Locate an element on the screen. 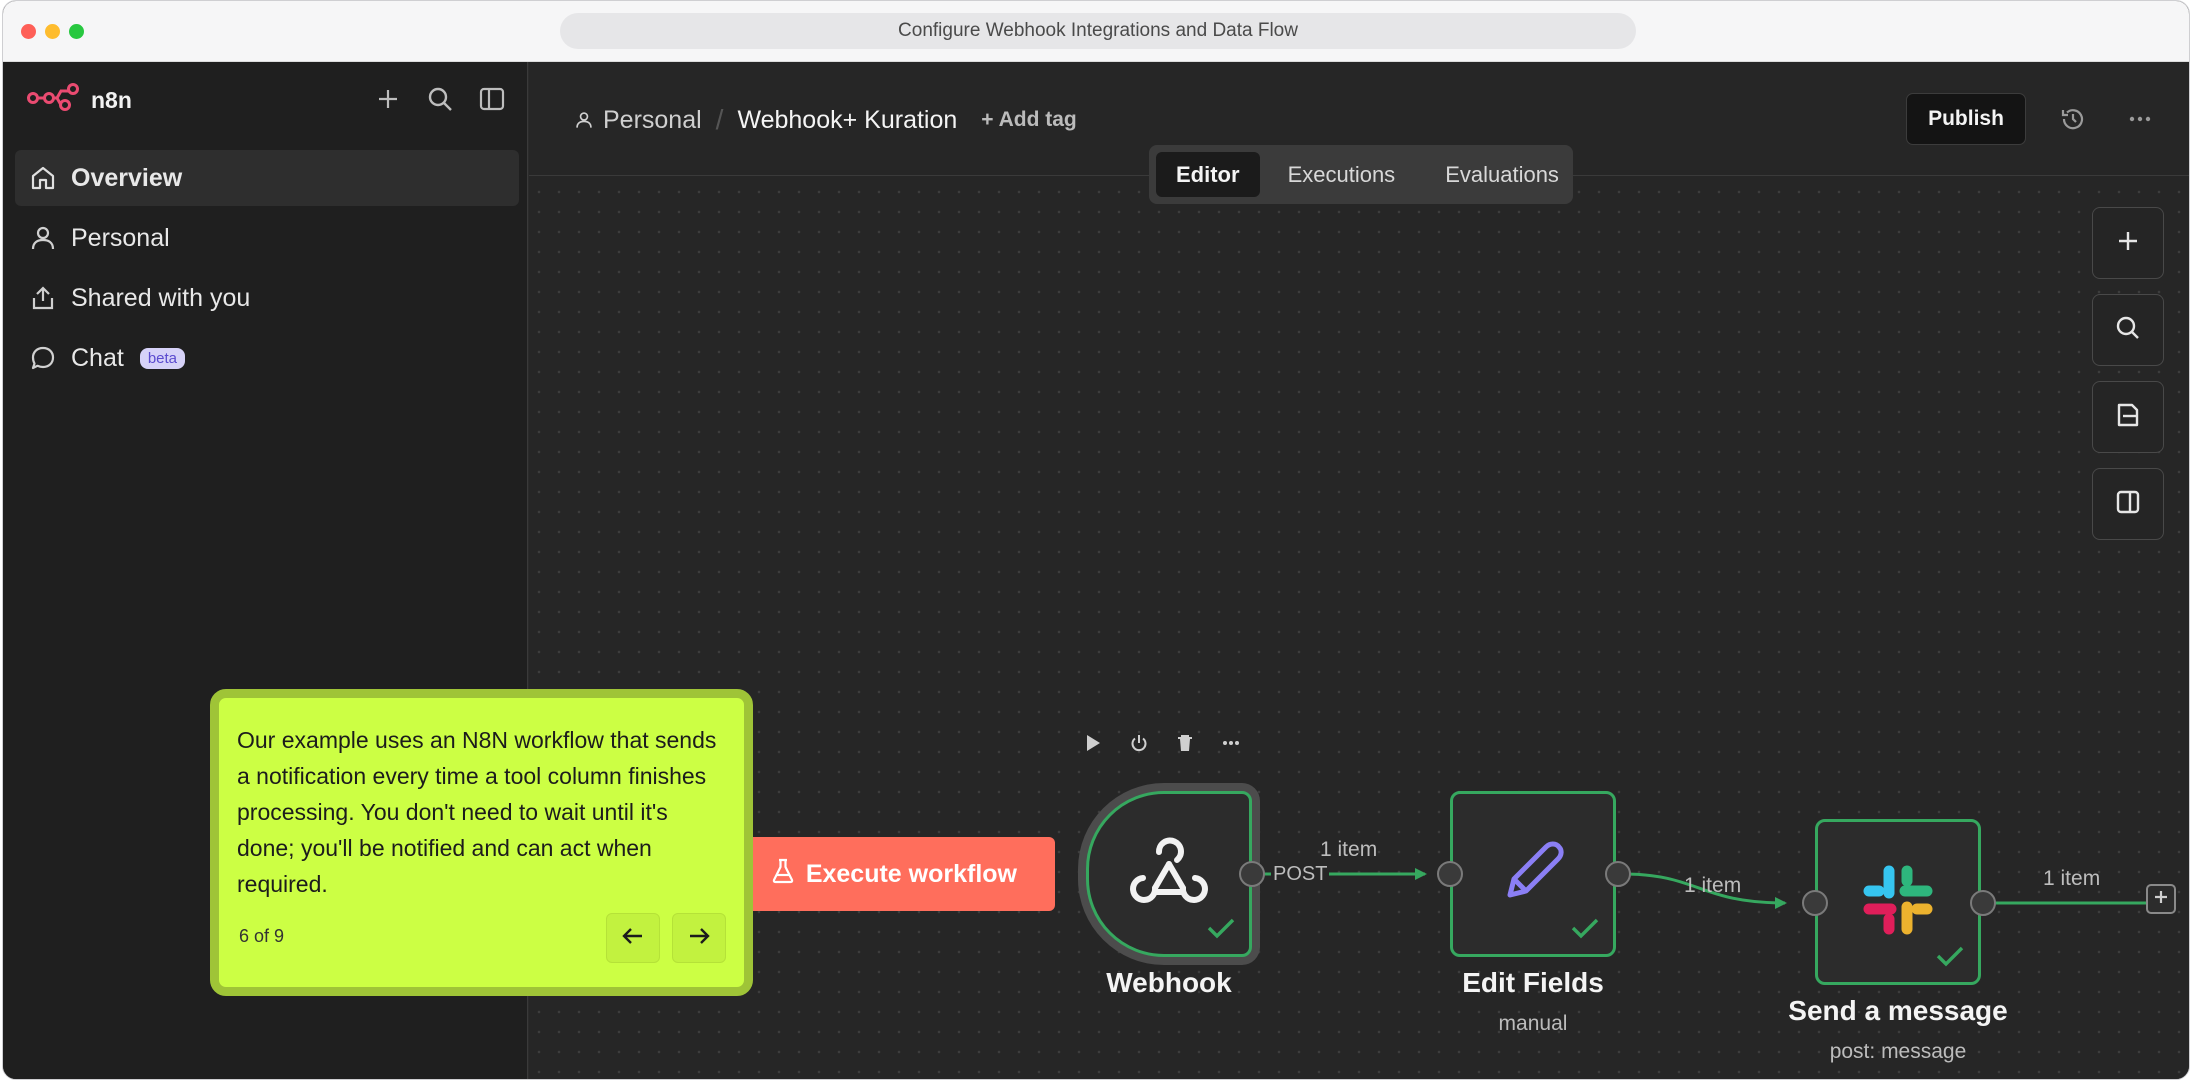 This screenshot has width=2192, height=1080. edit-fields-node is located at coordinates (1533, 874).